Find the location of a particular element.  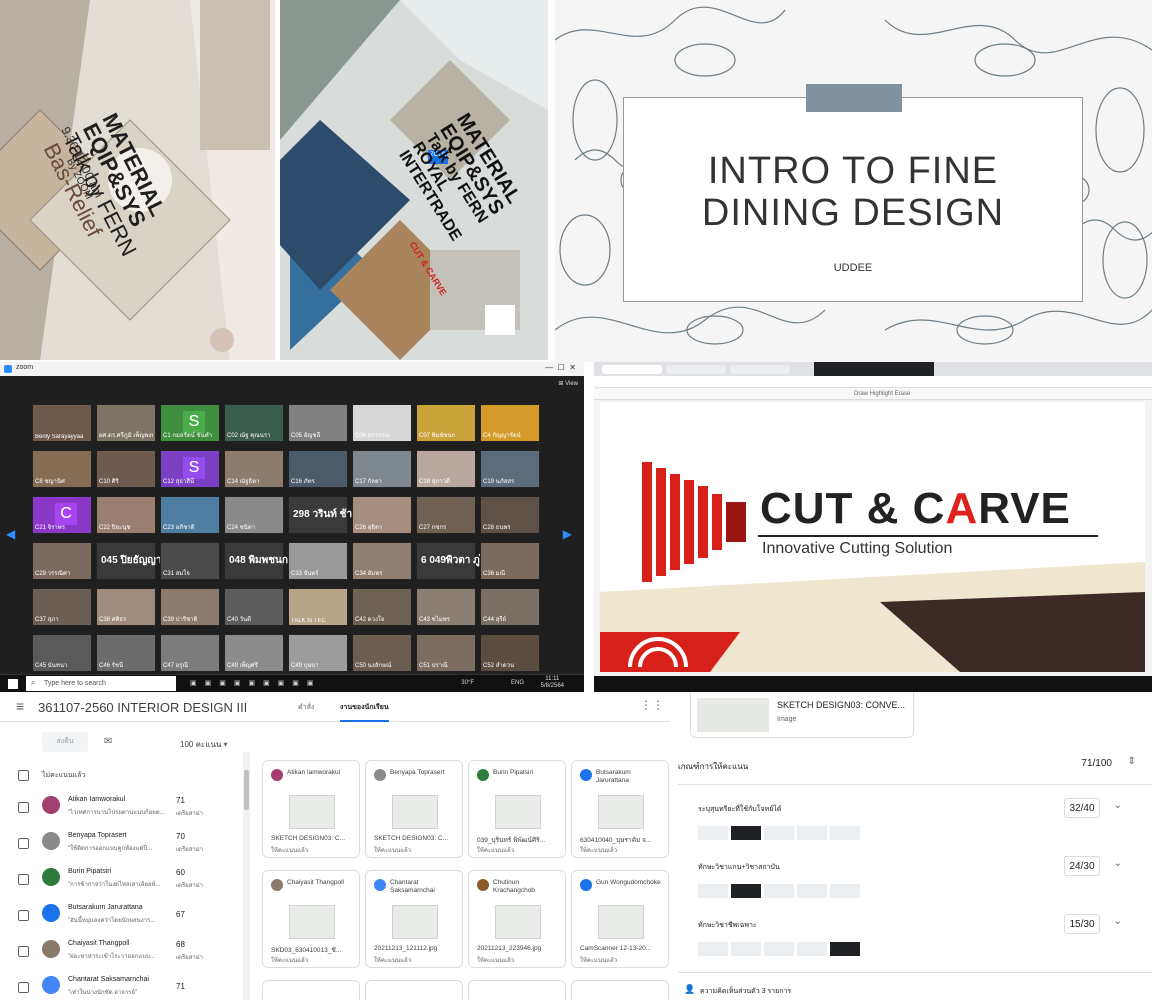

participant-tile: C06 อรวรรณ is located at coordinates (382, 423).